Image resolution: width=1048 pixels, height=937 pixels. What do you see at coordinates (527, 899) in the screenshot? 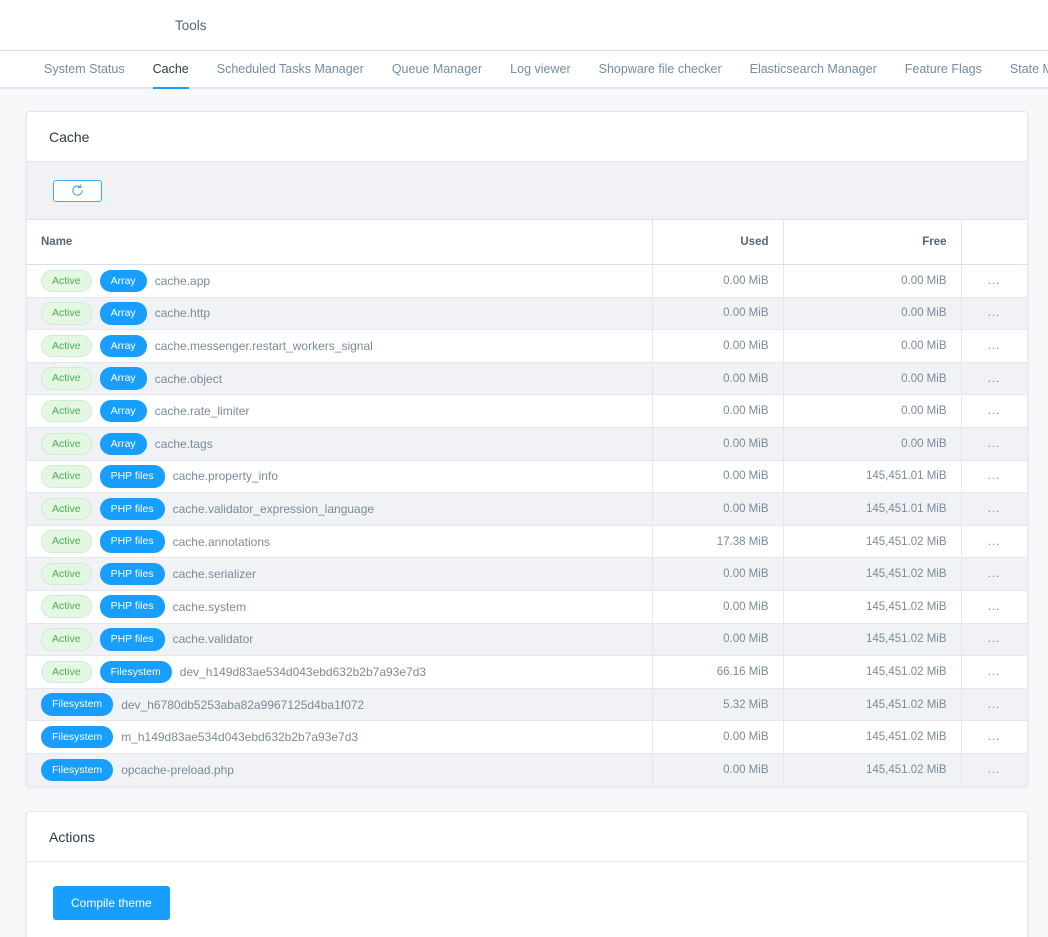
I see `actions-card-body: Compile theme` at bounding box center [527, 899].